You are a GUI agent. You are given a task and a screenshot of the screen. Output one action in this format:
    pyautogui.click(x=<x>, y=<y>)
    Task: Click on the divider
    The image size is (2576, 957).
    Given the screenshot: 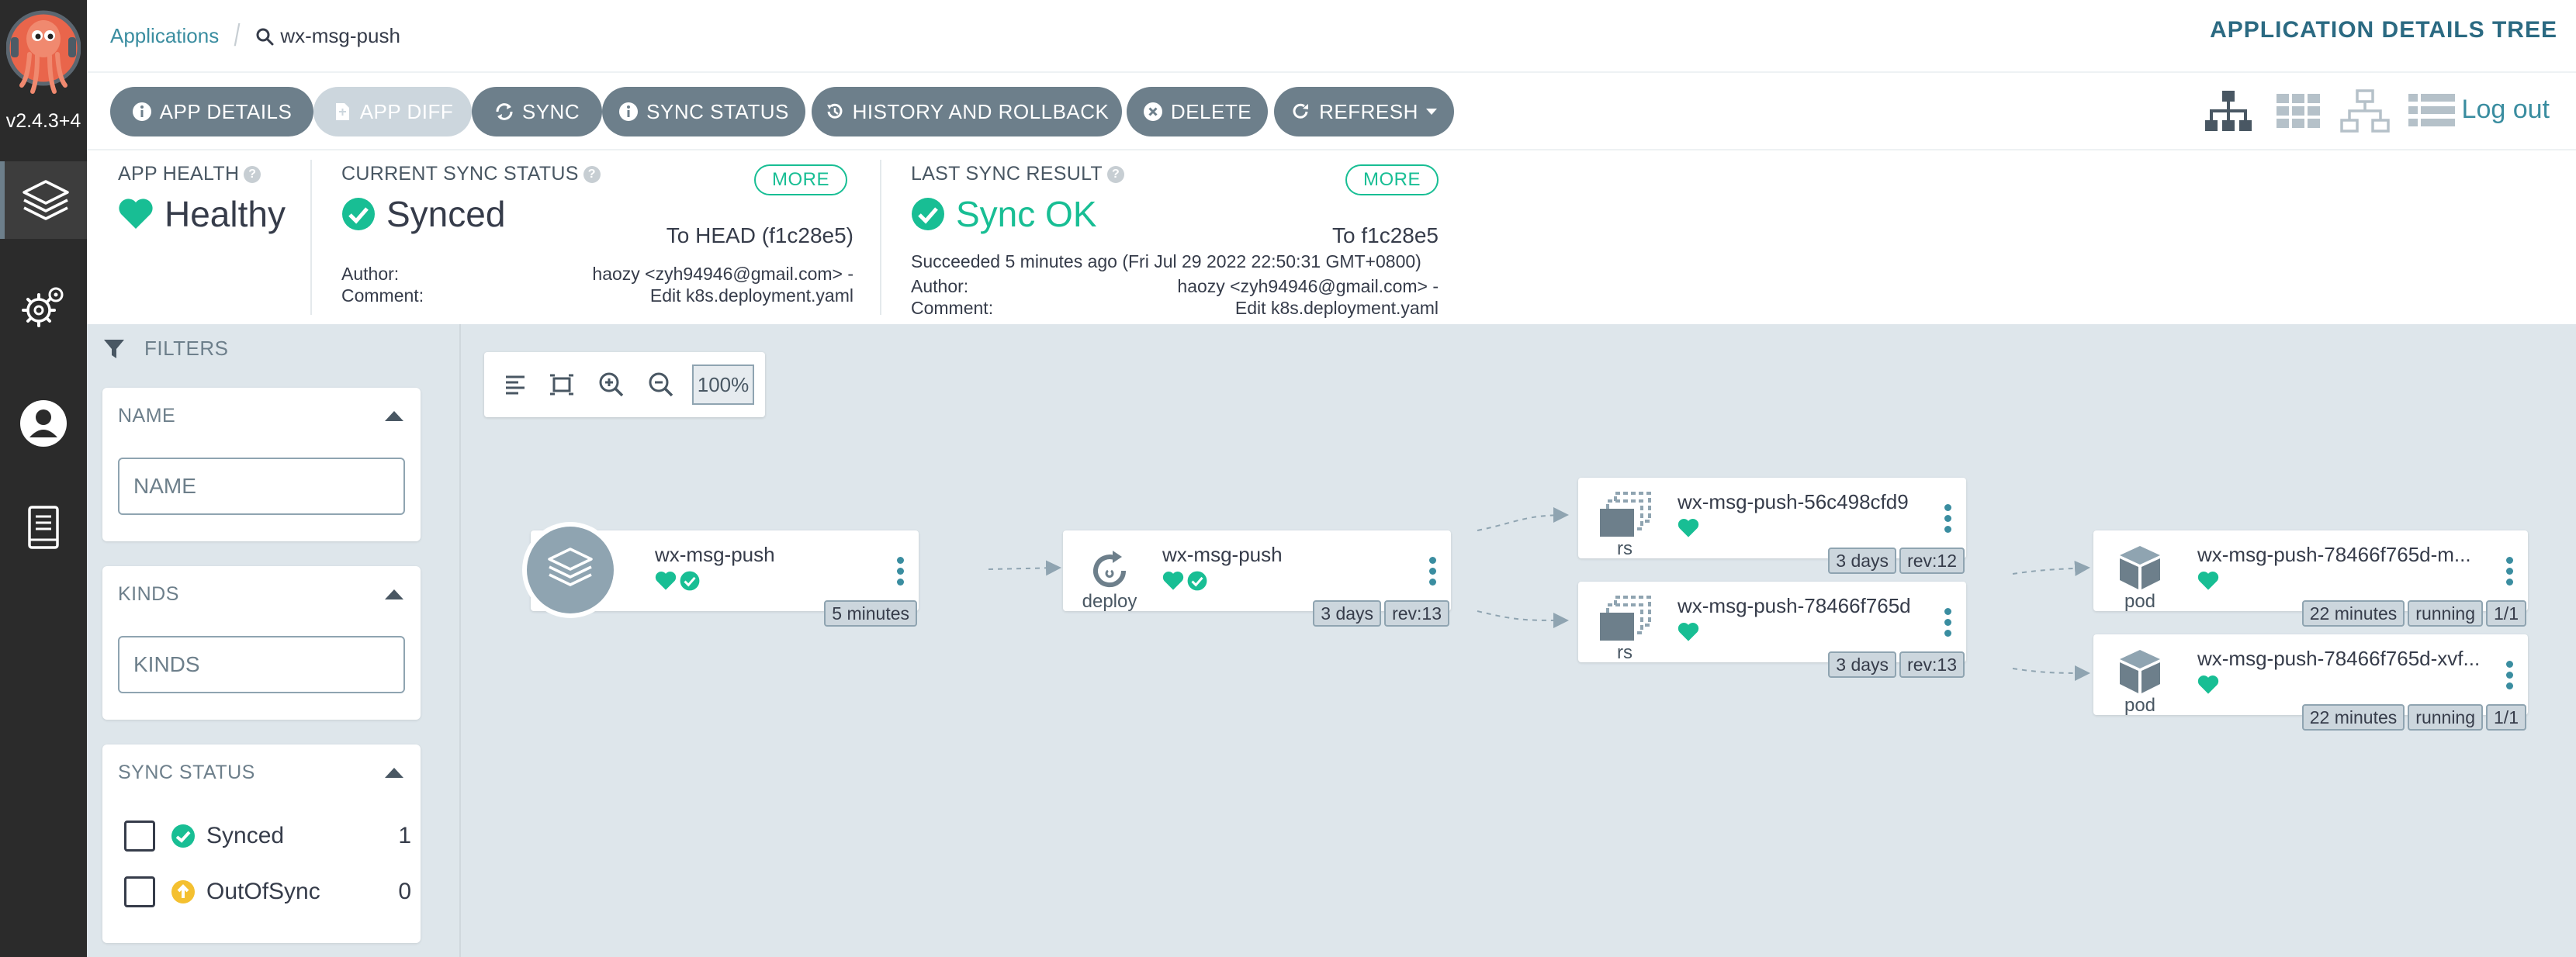 What is the action you would take?
    pyautogui.click(x=311, y=237)
    